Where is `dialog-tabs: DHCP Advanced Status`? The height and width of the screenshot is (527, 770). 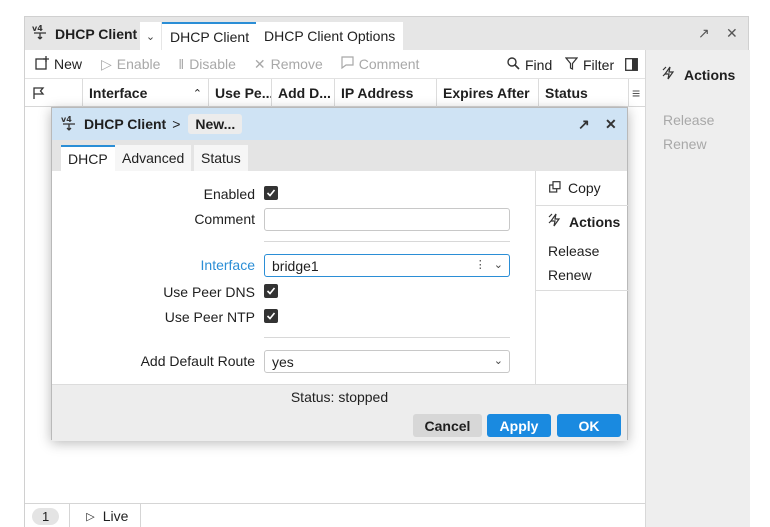 dialog-tabs: DHCP Advanced Status is located at coordinates (339, 155).